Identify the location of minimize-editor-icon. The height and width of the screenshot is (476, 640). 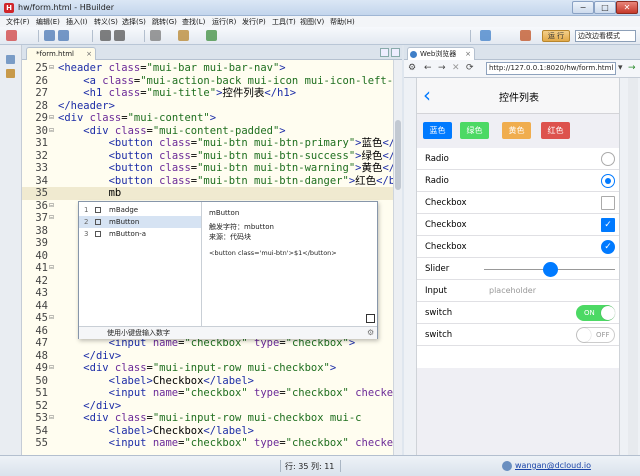
(384, 52).